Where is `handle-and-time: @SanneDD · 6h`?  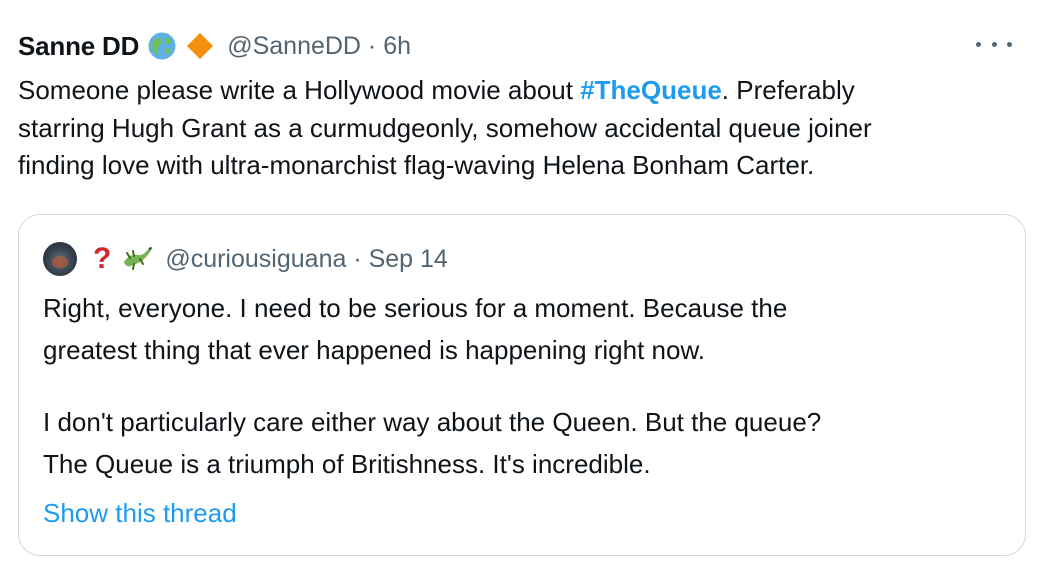 handle-and-time: @SanneDD · 6h is located at coordinates (319, 46).